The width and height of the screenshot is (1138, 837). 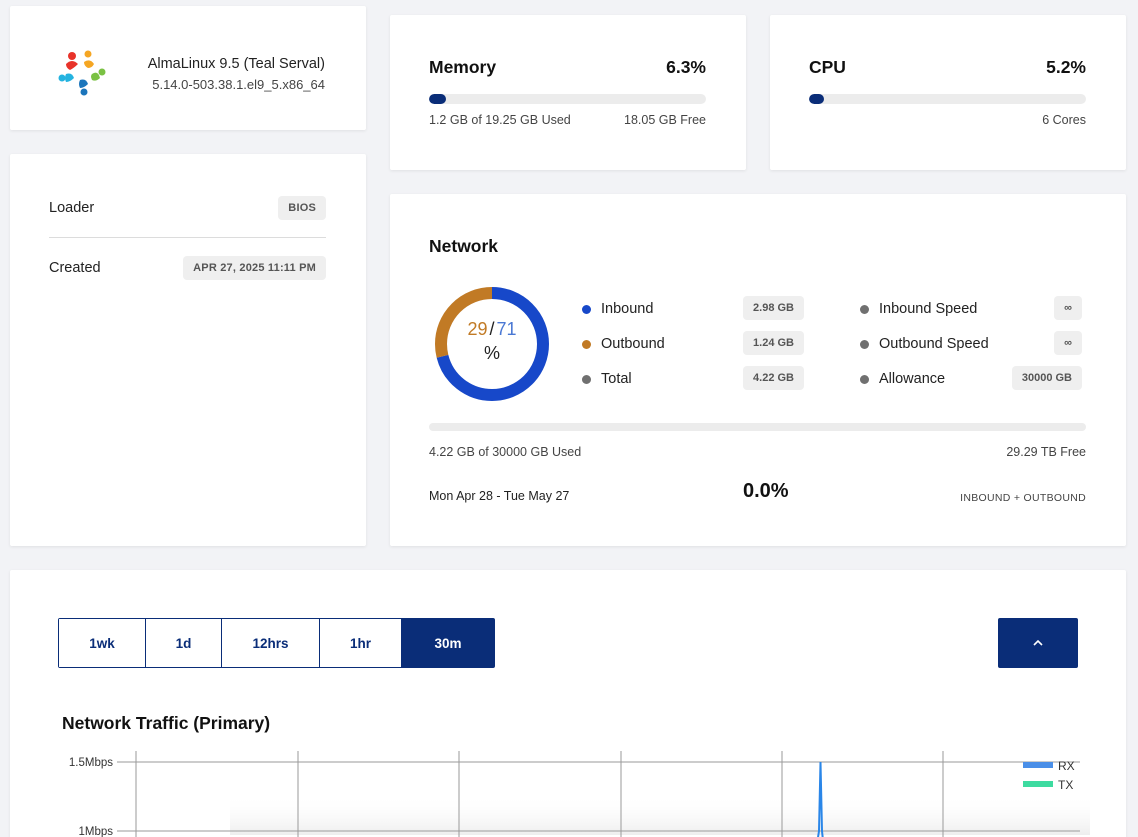 What do you see at coordinates (934, 344) in the screenshot?
I see `legend-label: Outbound Speed` at bounding box center [934, 344].